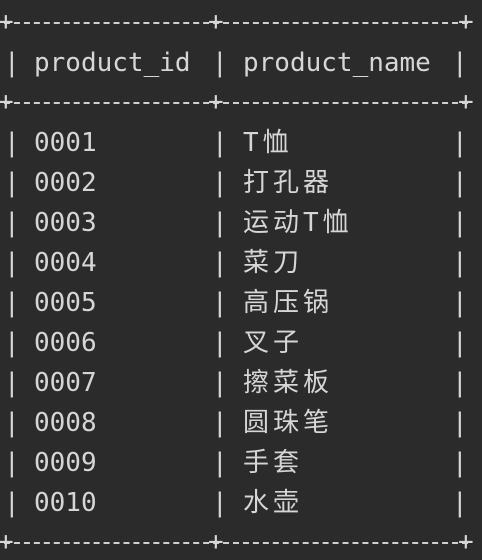 This screenshot has height=560, width=482. Describe the element at coordinates (268, 143) in the screenshot. I see `product-name-cell: T恤` at that location.